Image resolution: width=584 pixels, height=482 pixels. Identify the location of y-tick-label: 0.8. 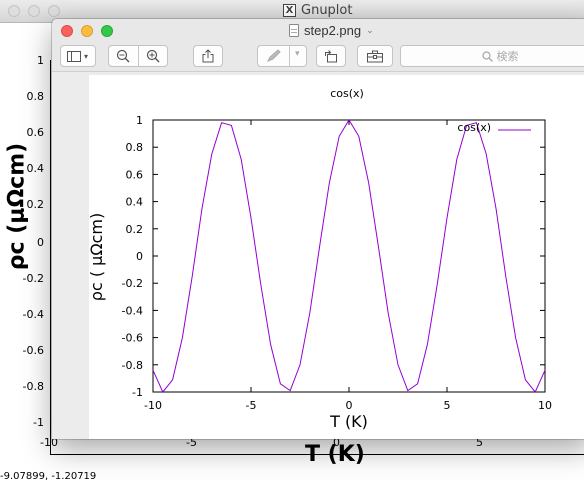
(135, 147).